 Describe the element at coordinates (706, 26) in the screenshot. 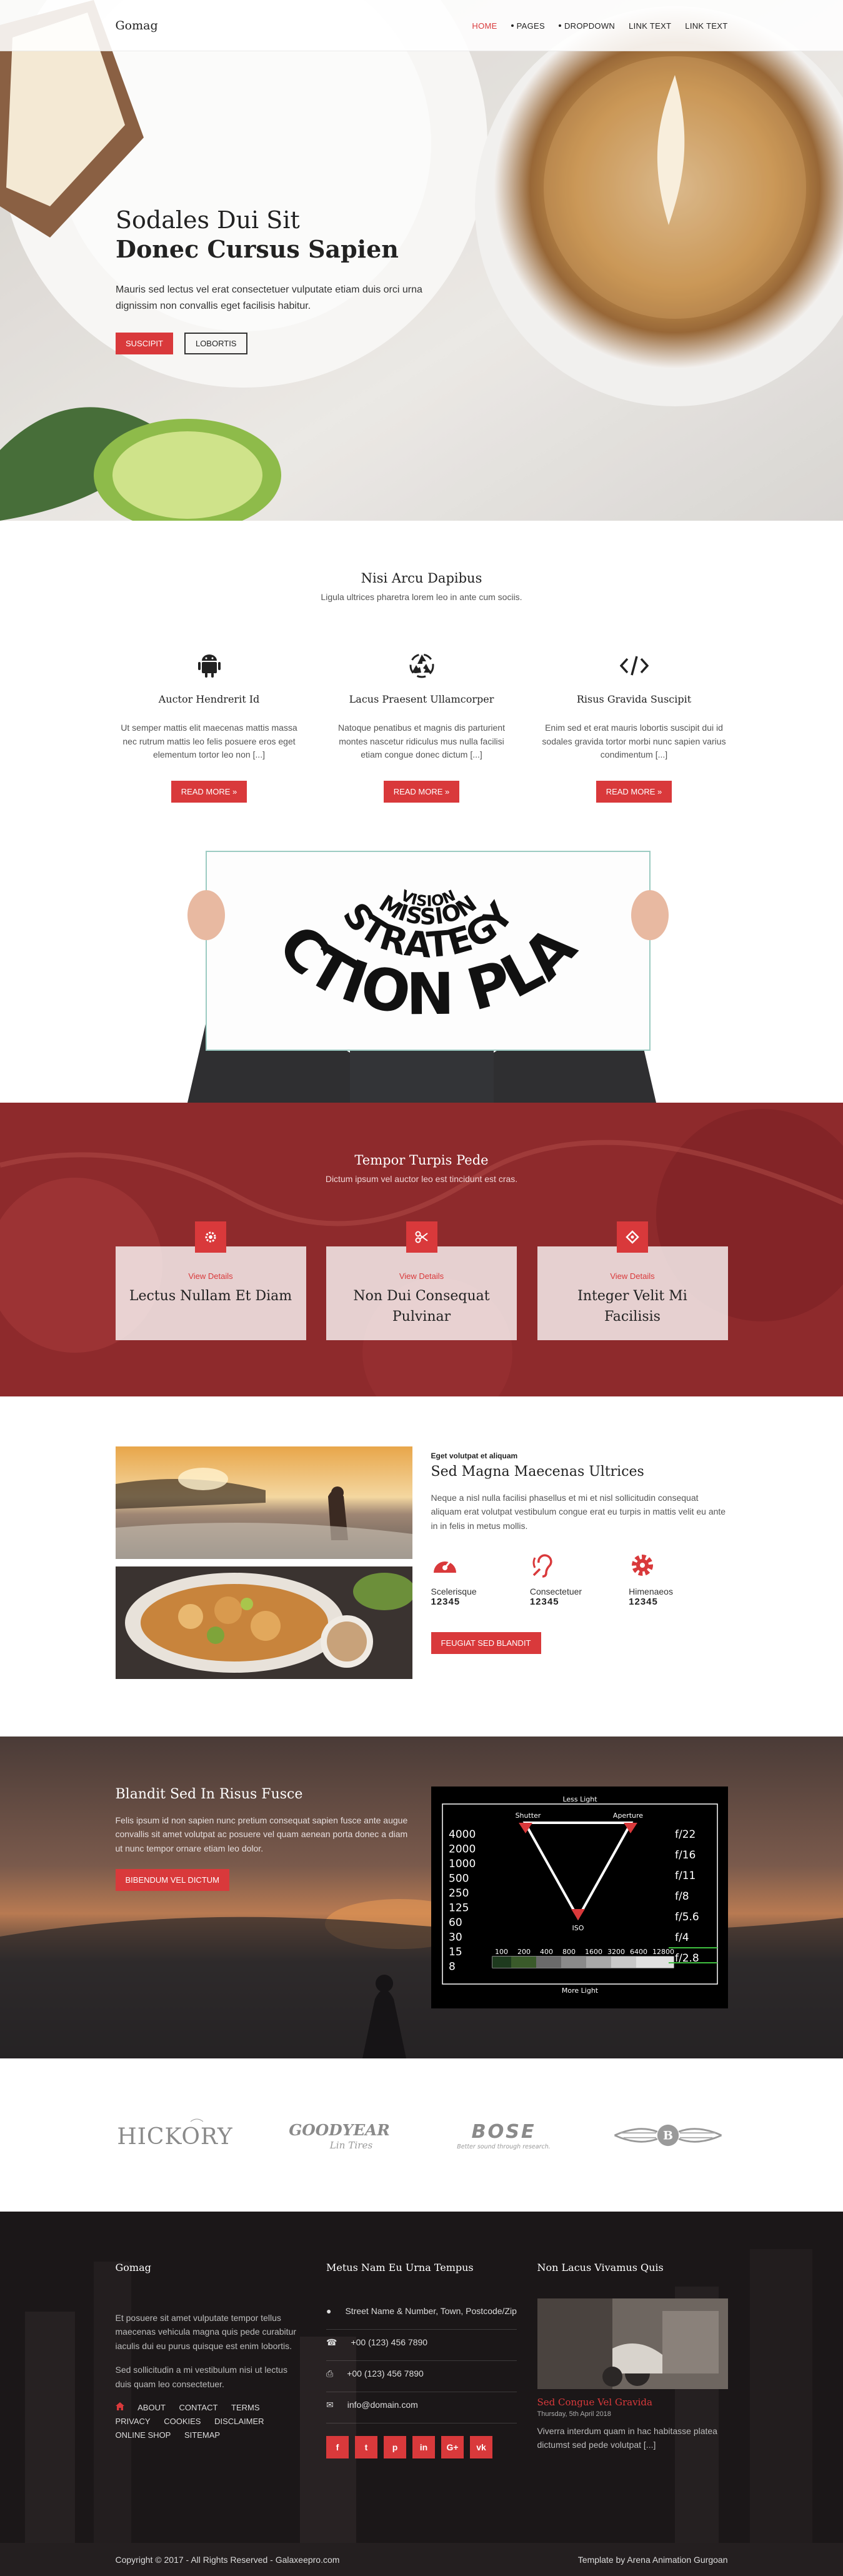

I see `nav-link-text-2: LINK TEXT` at that location.